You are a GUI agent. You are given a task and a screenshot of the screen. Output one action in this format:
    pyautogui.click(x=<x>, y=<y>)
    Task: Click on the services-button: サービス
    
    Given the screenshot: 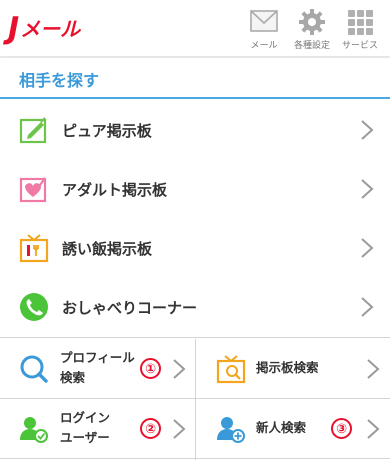 What is the action you would take?
    pyautogui.click(x=360, y=29)
    